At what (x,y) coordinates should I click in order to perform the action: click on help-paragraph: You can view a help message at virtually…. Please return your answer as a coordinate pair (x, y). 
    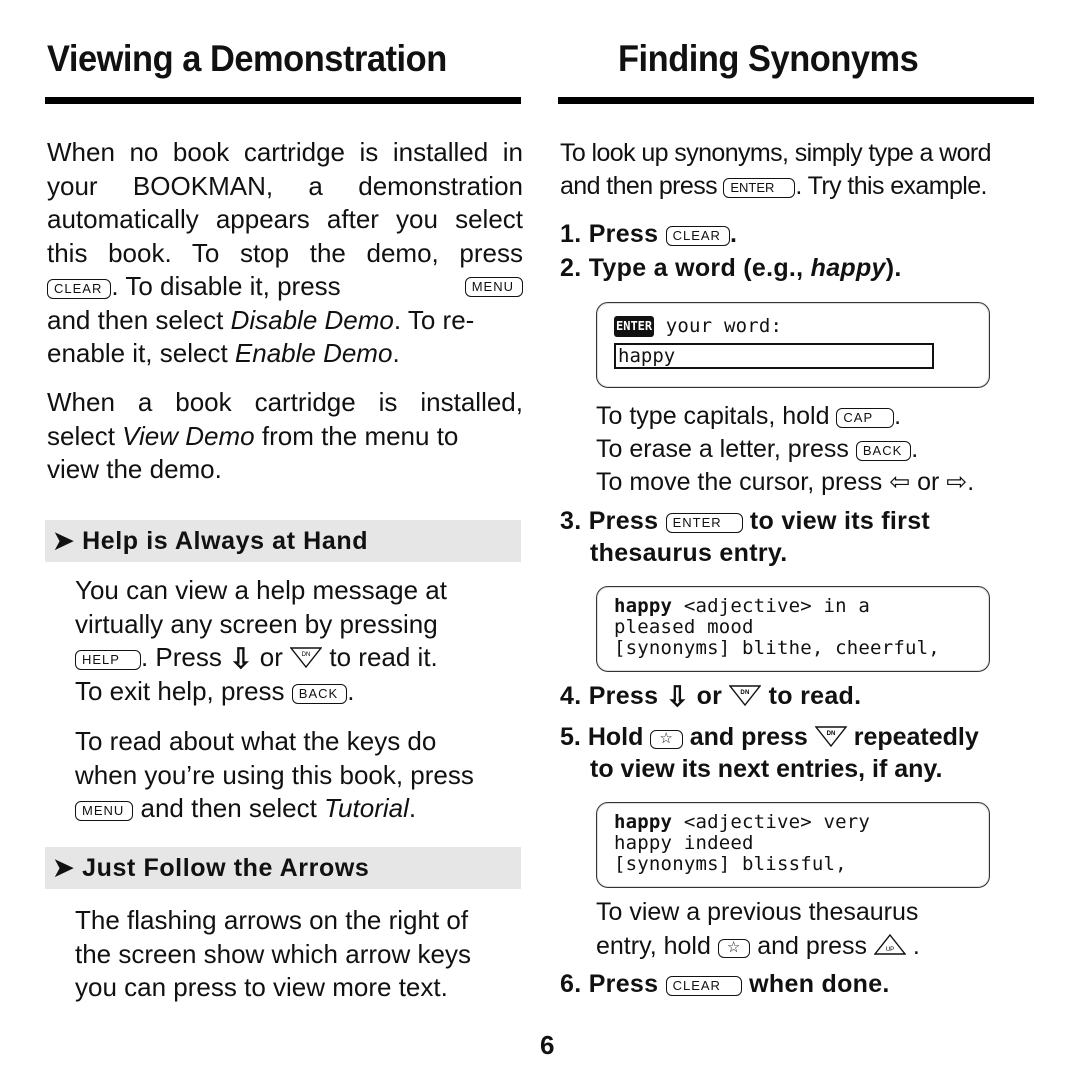
    Looking at the image, I should click on (261, 640).